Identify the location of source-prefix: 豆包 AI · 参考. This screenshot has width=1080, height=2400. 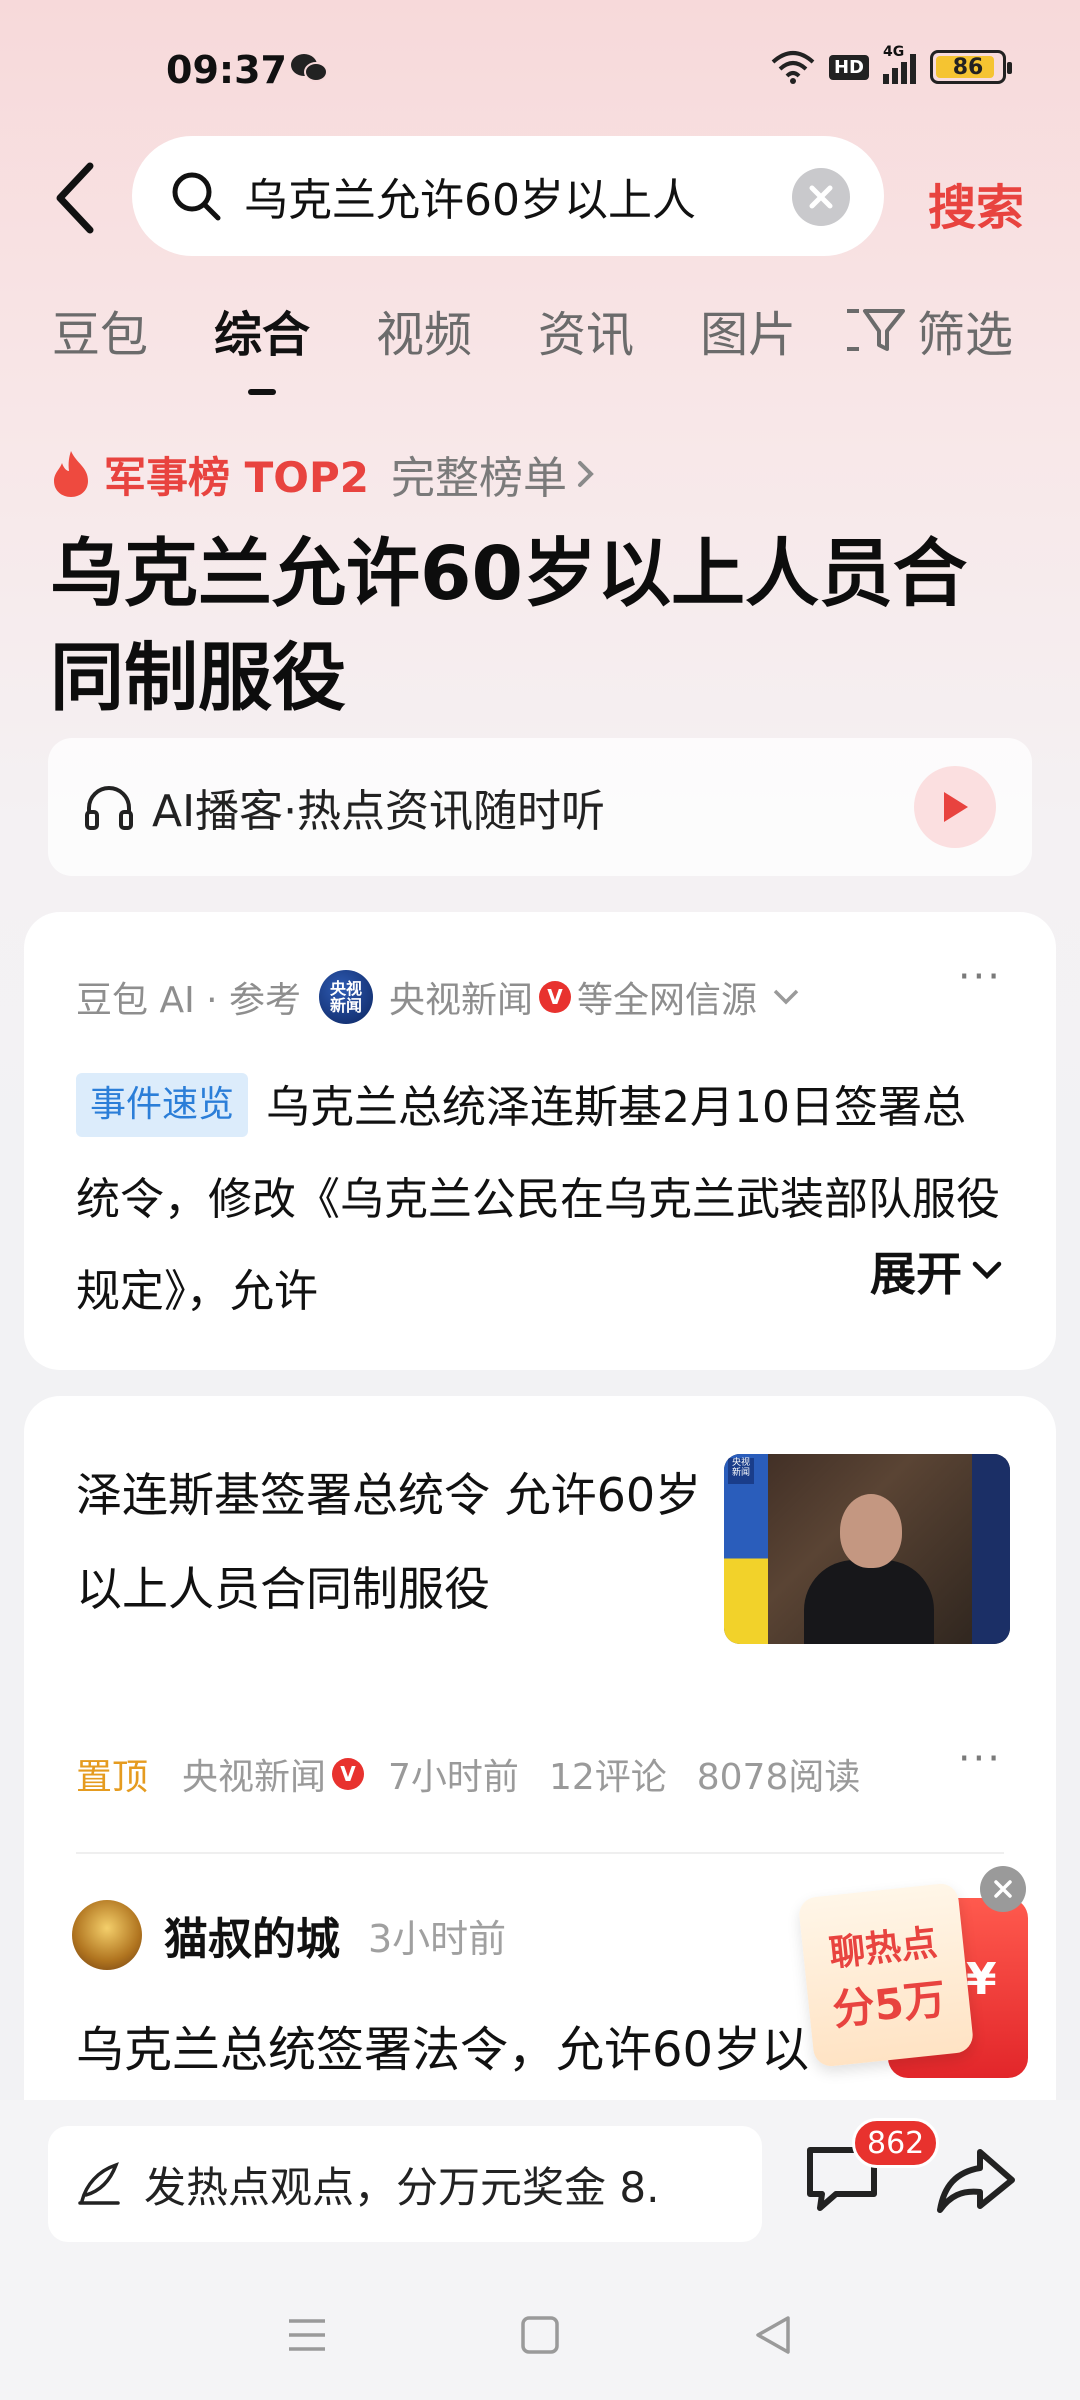
(189, 1000).